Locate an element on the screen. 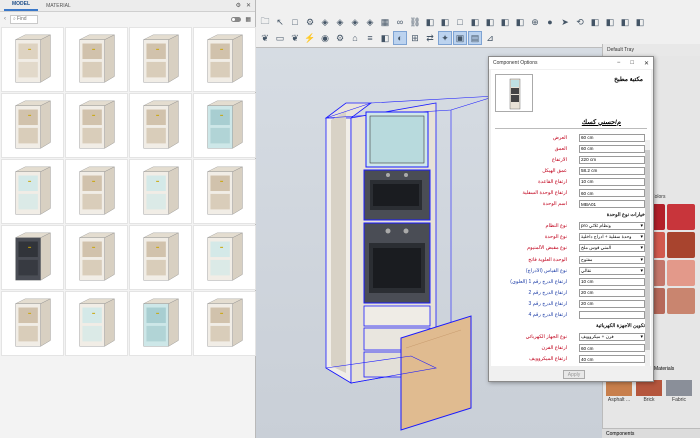 Image resolution: width=700 pixels, height=438 pixels. arrow-icon: ➤ is located at coordinates (565, 22).